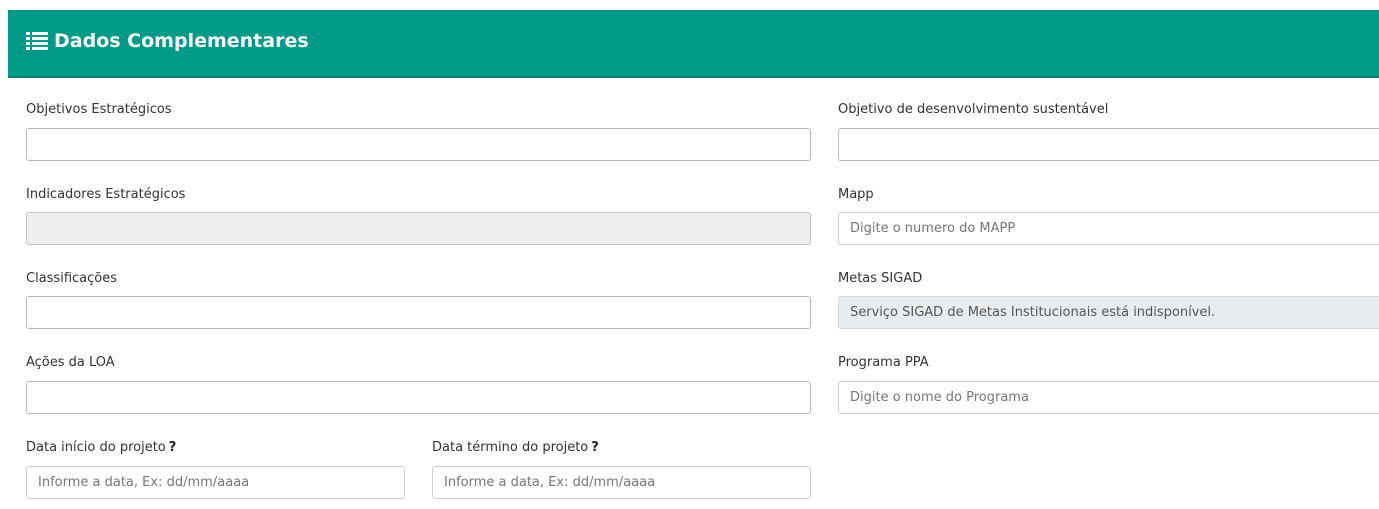  What do you see at coordinates (96, 447) in the screenshot?
I see `data-inicio-label-text: Data início do projeto` at bounding box center [96, 447].